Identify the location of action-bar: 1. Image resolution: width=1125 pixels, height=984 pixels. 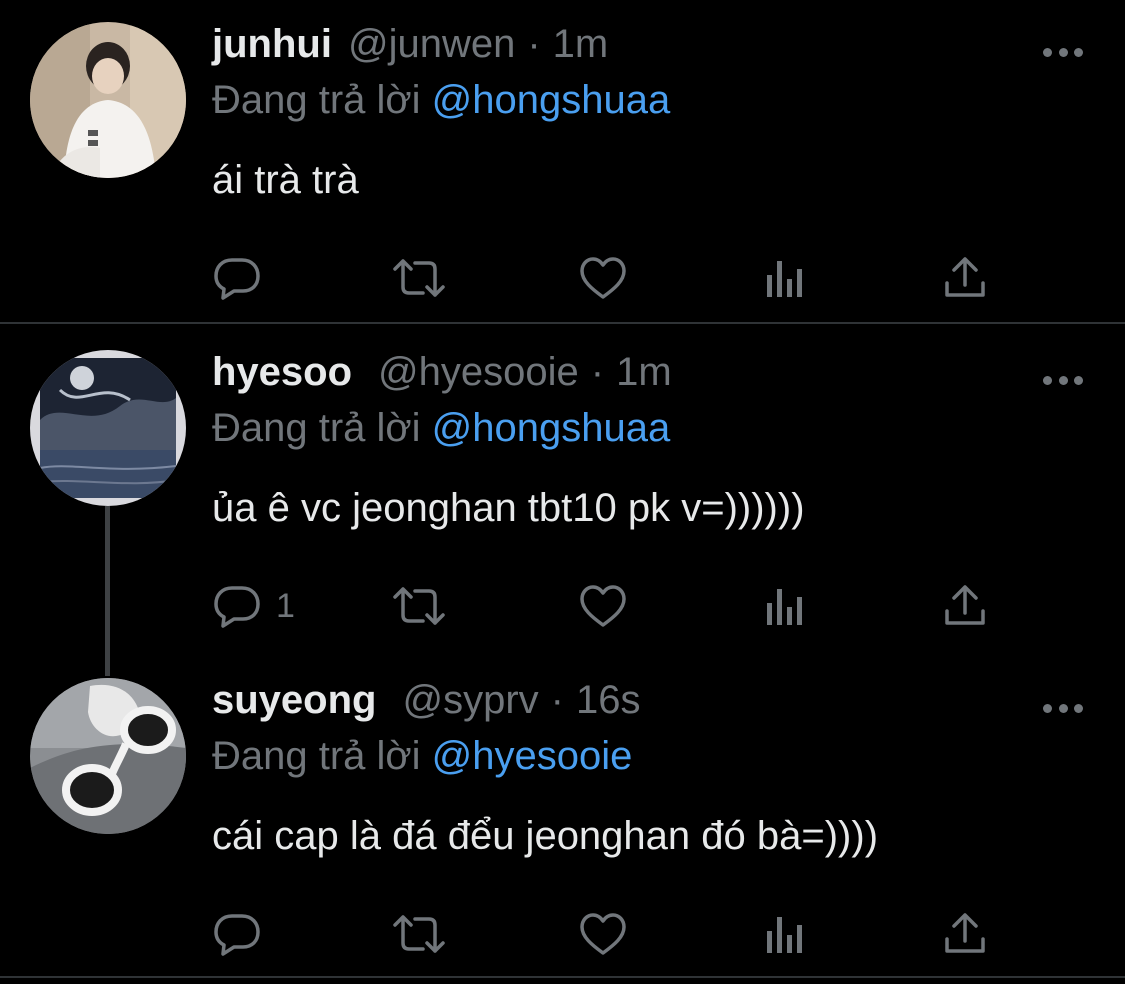
(612, 606).